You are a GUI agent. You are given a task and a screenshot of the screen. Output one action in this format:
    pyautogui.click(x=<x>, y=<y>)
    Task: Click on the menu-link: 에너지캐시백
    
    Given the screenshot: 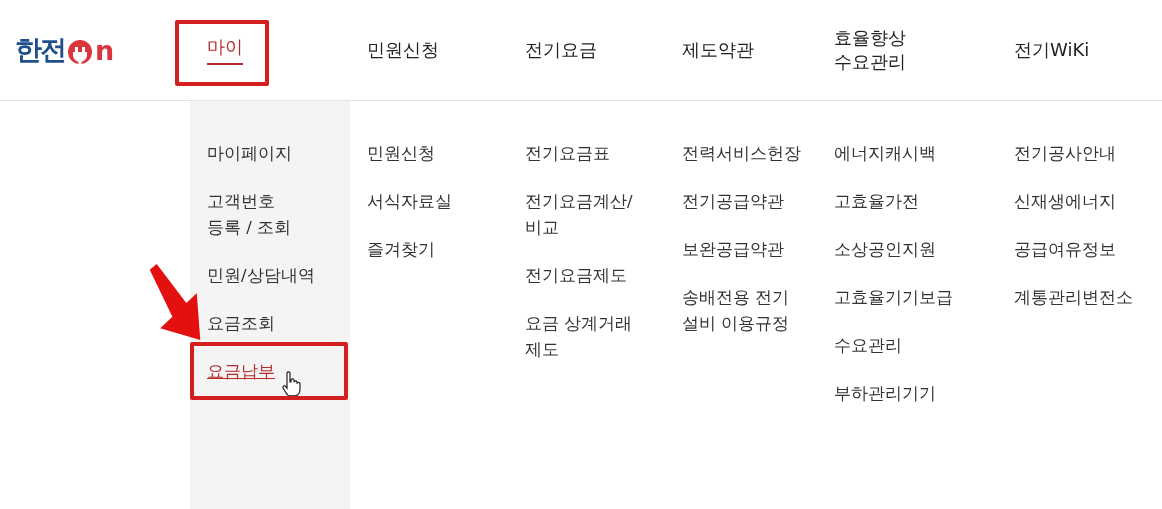 What is the action you would take?
    pyautogui.click(x=885, y=154)
    